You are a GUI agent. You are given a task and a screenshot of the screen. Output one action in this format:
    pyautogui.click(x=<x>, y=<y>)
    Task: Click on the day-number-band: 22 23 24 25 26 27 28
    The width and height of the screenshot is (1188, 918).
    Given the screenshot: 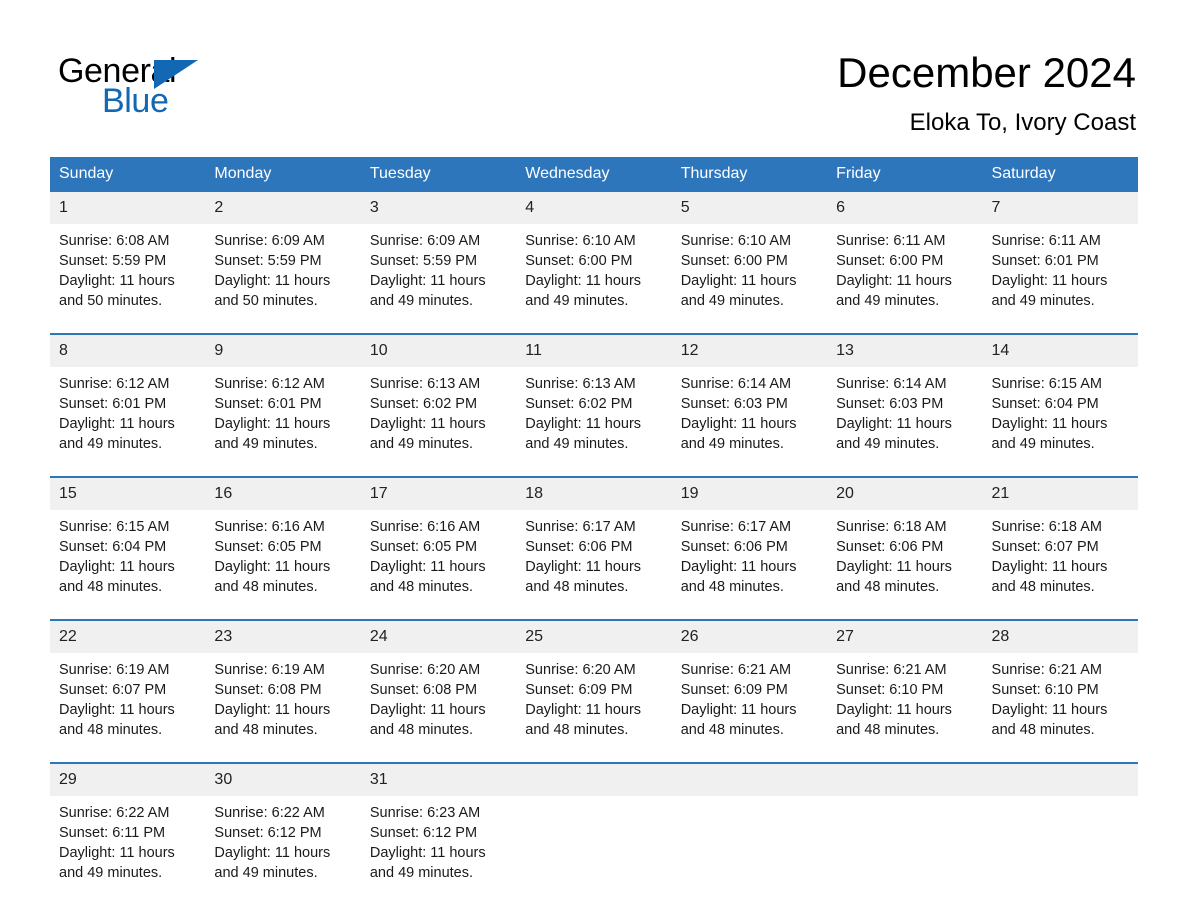 What is the action you would take?
    pyautogui.click(x=594, y=637)
    